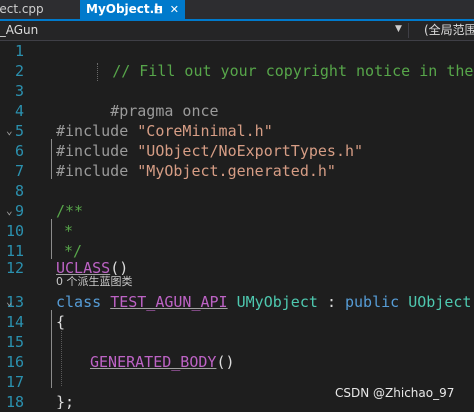 The image size is (474, 412). I want to click on doc-comment: *, so click(69, 231).